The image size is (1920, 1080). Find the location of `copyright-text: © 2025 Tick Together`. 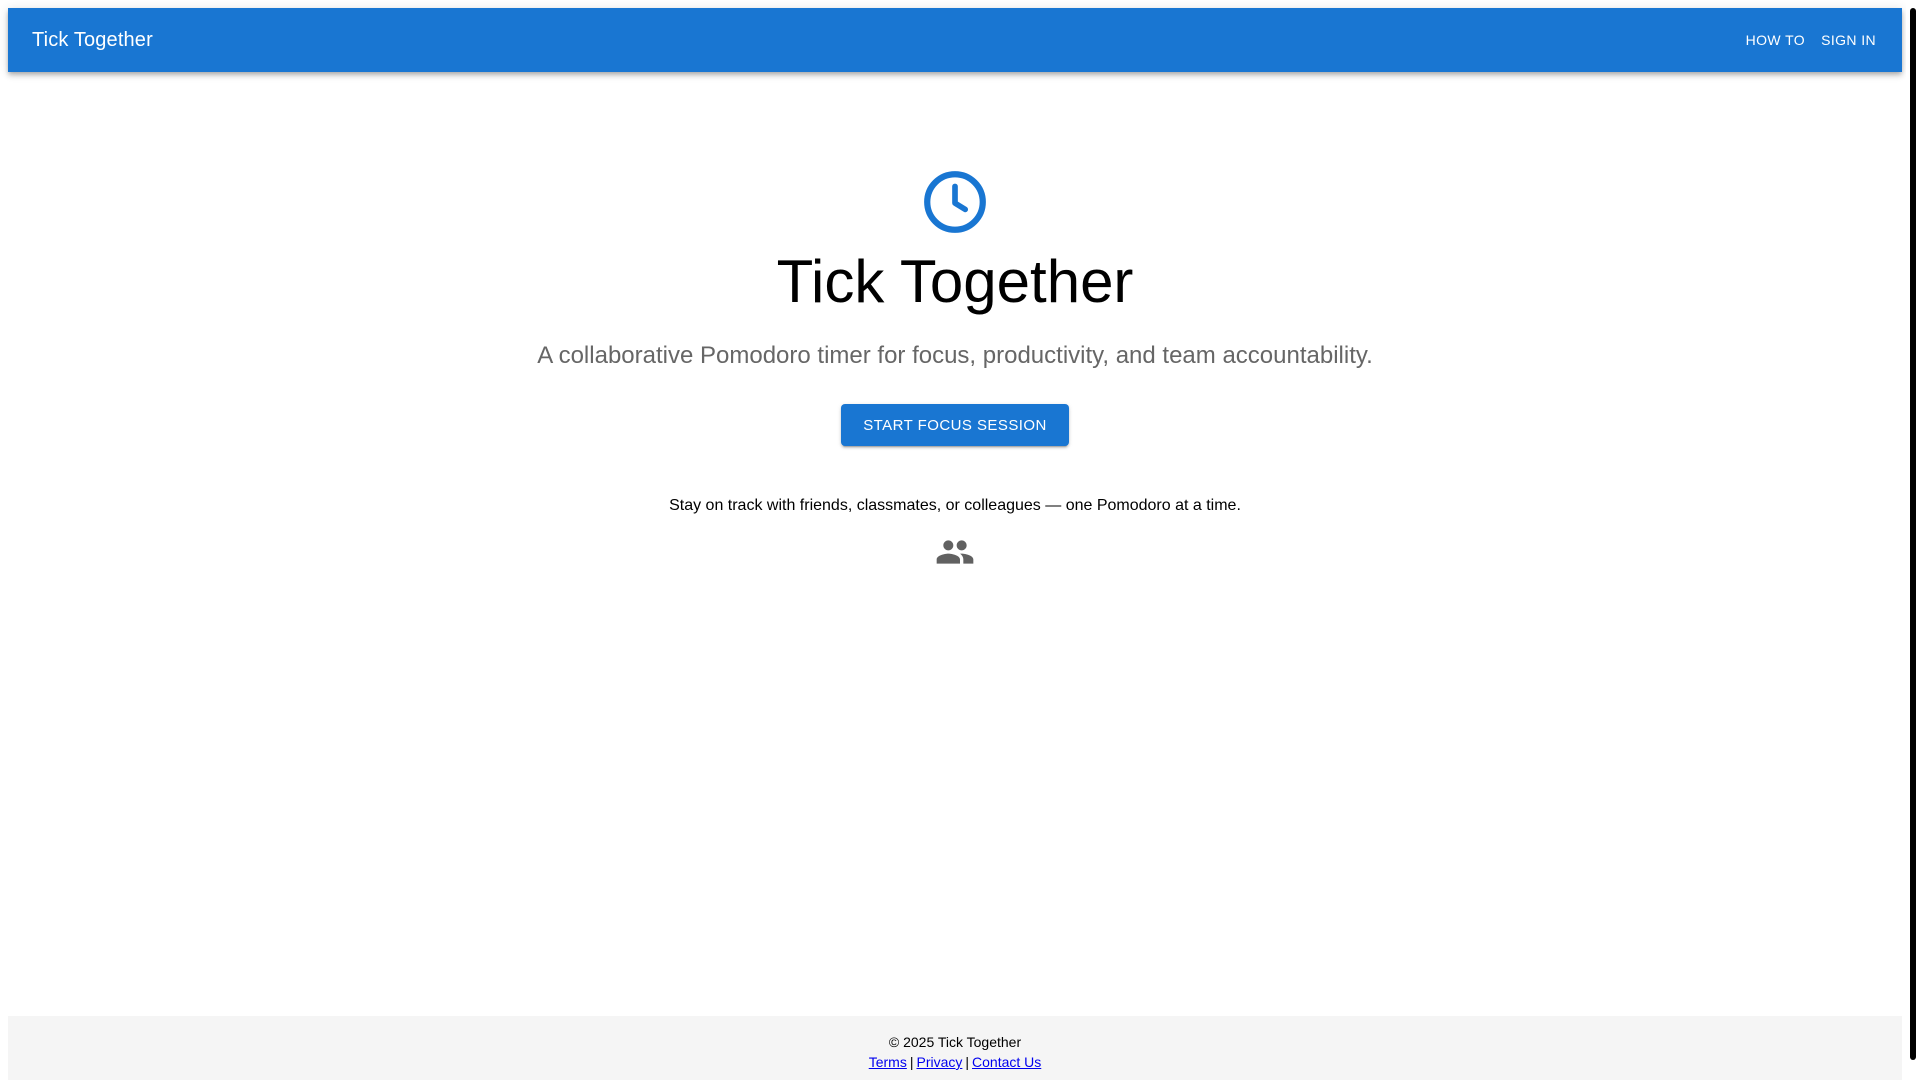

copyright-text: © 2025 Tick Together is located at coordinates (955, 1042).